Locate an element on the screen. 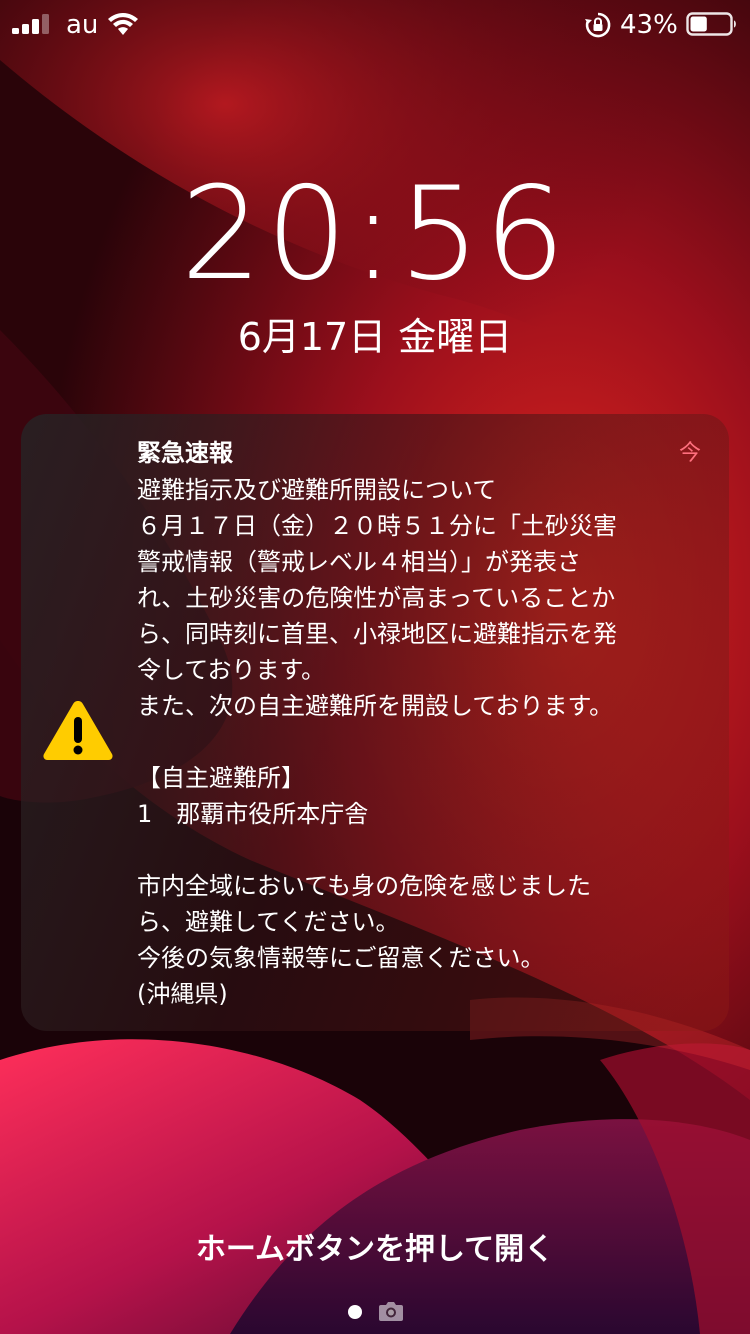 This screenshot has height=1334, width=750. notification-line: 市内全域においても身の危険を感じました is located at coordinates (364, 886).